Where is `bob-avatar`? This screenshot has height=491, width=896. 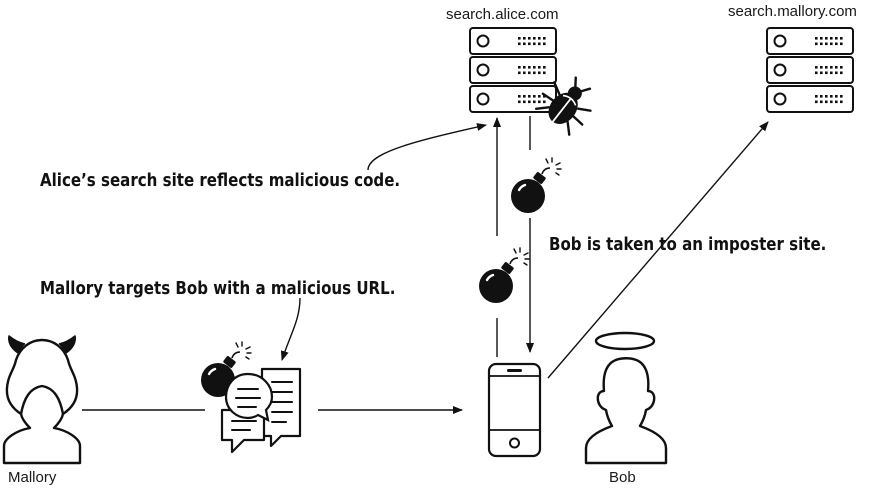 bob-avatar is located at coordinates (626, 398).